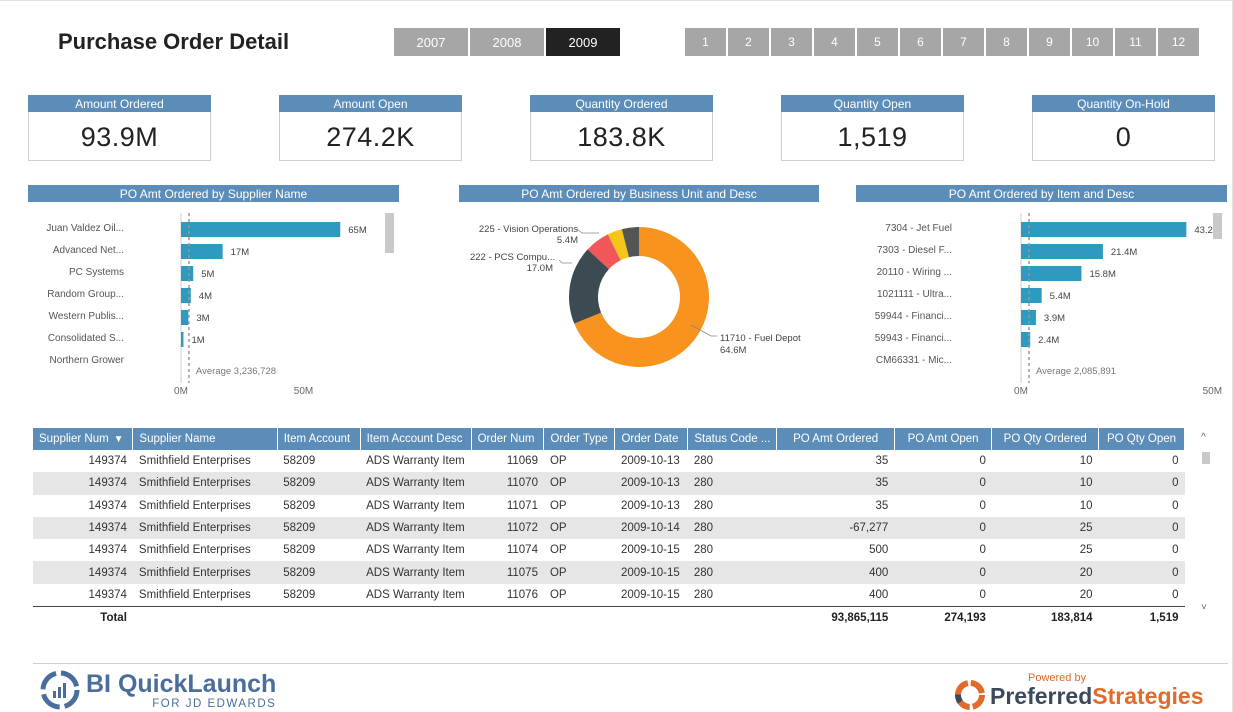  Describe the element at coordinates (1045, 572) in the screenshot. I see `table-cell: 20` at that location.